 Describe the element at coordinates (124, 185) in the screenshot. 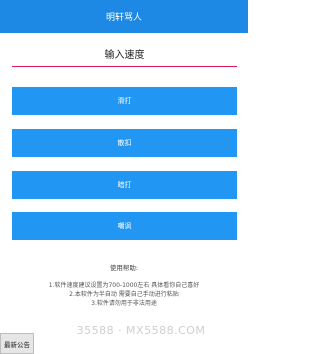

I see `dark-button: 暗打` at that location.